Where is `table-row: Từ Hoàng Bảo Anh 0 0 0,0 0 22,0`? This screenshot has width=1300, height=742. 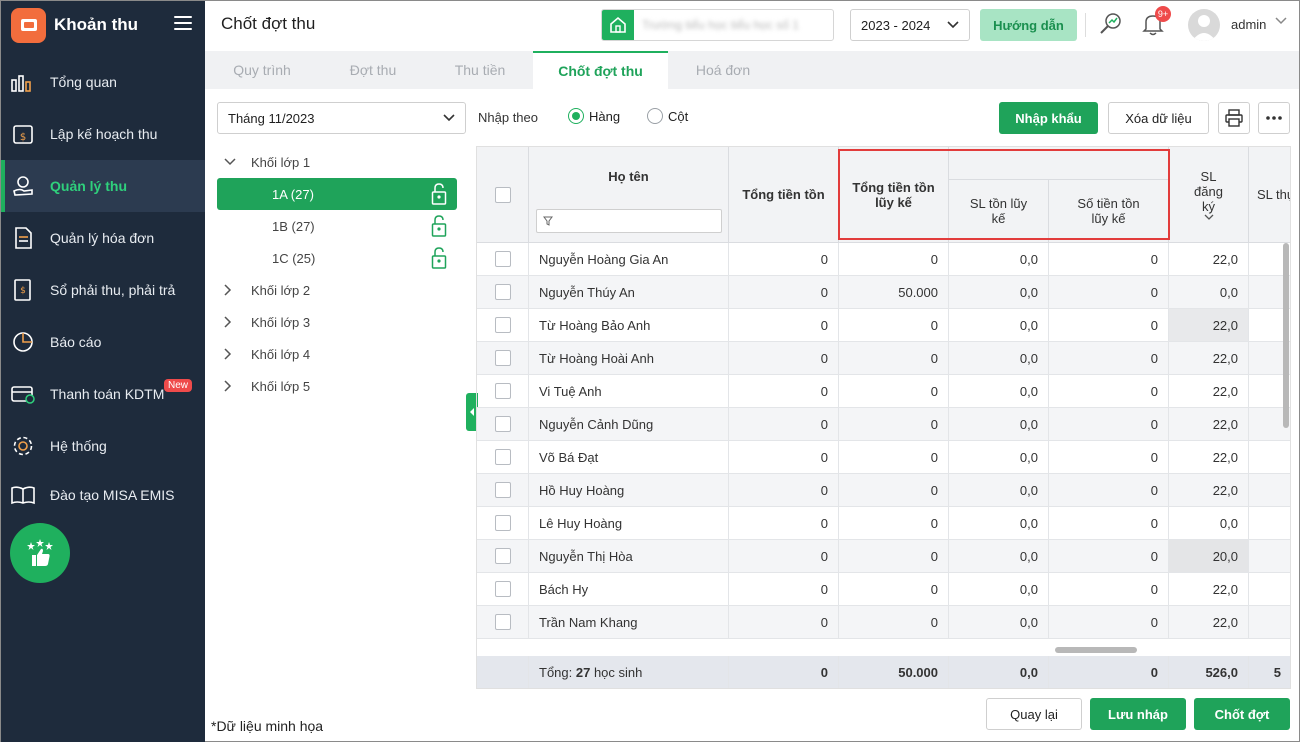 table-row: Từ Hoàng Bảo Anh 0 0 0,0 0 22,0 is located at coordinates (883, 325).